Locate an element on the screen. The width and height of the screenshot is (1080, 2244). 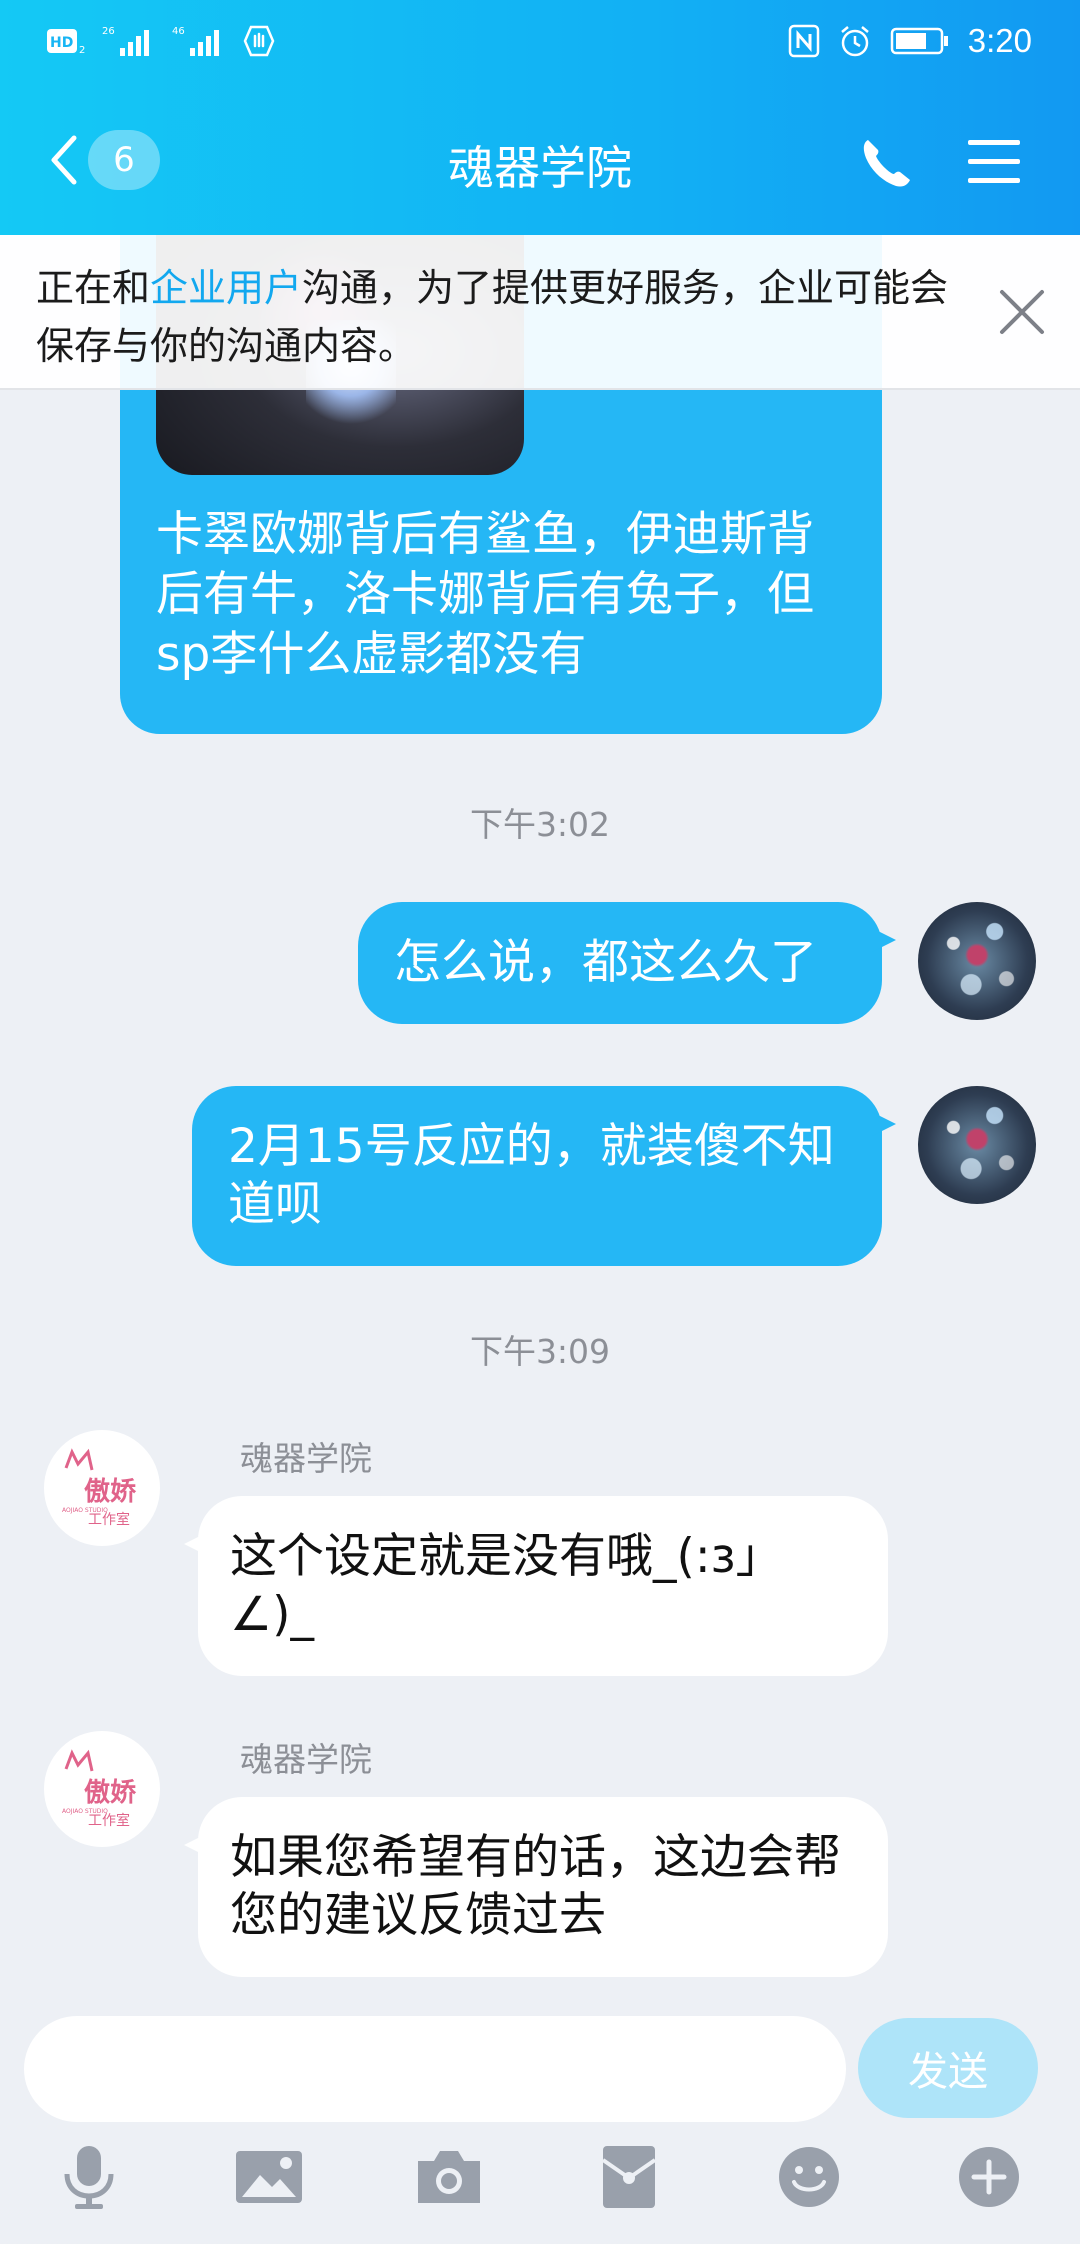
svg-text: 2 is located at coordinates (82, 50).